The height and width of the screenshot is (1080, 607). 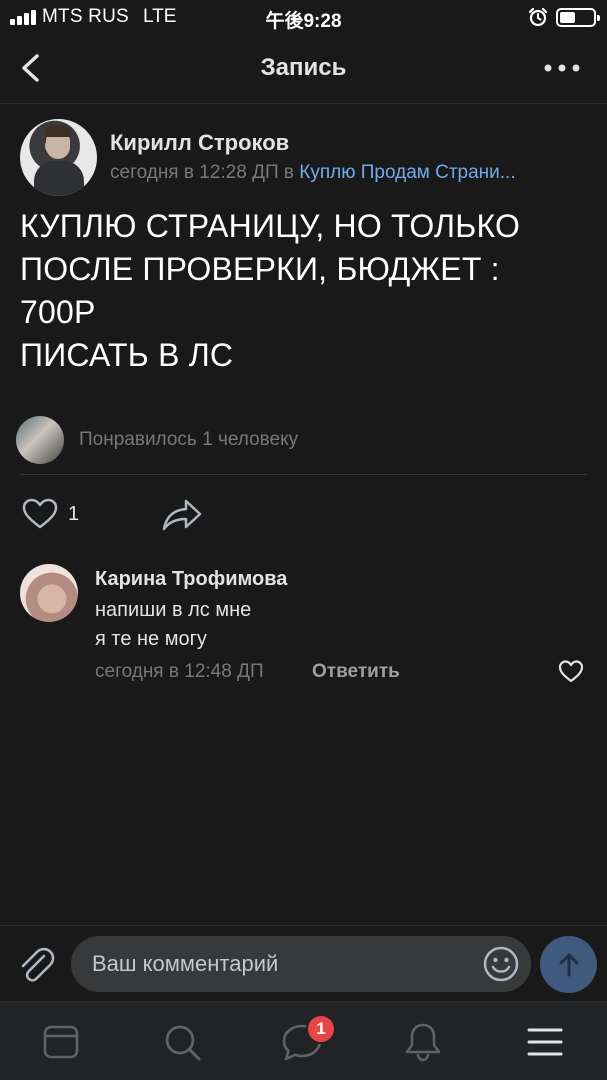 I want to click on messages-badge: 1, so click(x=321, y=1029).